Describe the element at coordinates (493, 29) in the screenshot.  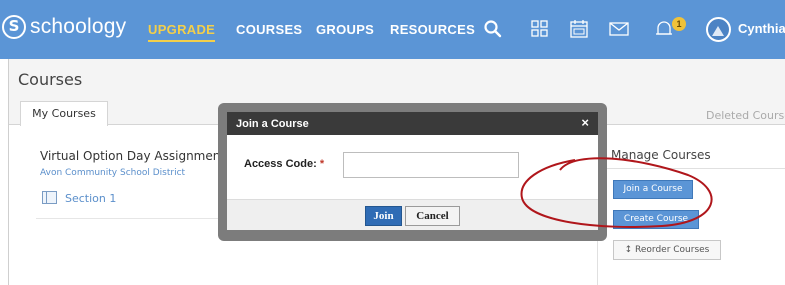
I see `search-icon` at that location.